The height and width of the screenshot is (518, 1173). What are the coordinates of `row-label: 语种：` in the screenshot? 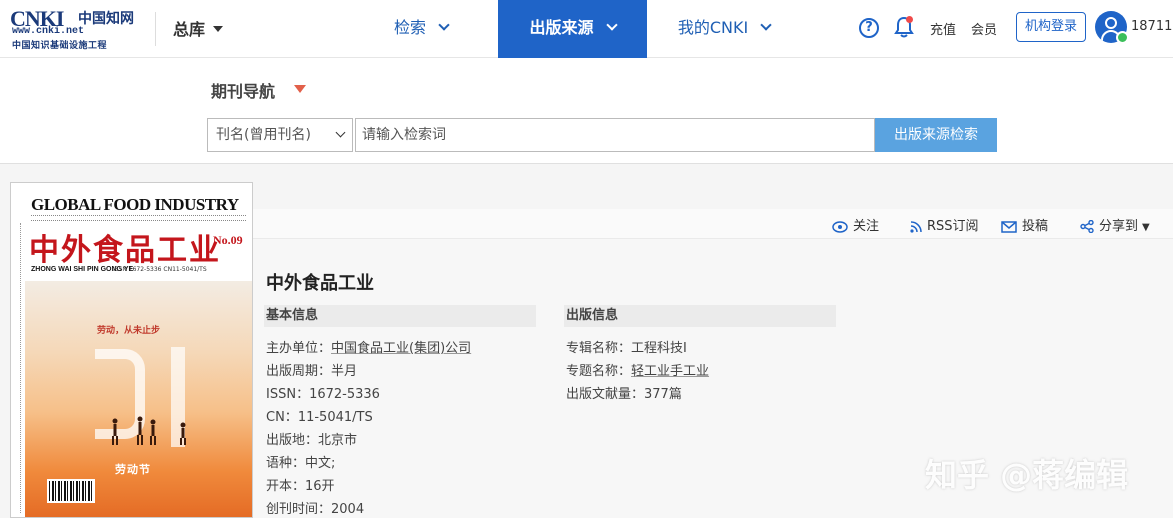 It's located at (286, 463).